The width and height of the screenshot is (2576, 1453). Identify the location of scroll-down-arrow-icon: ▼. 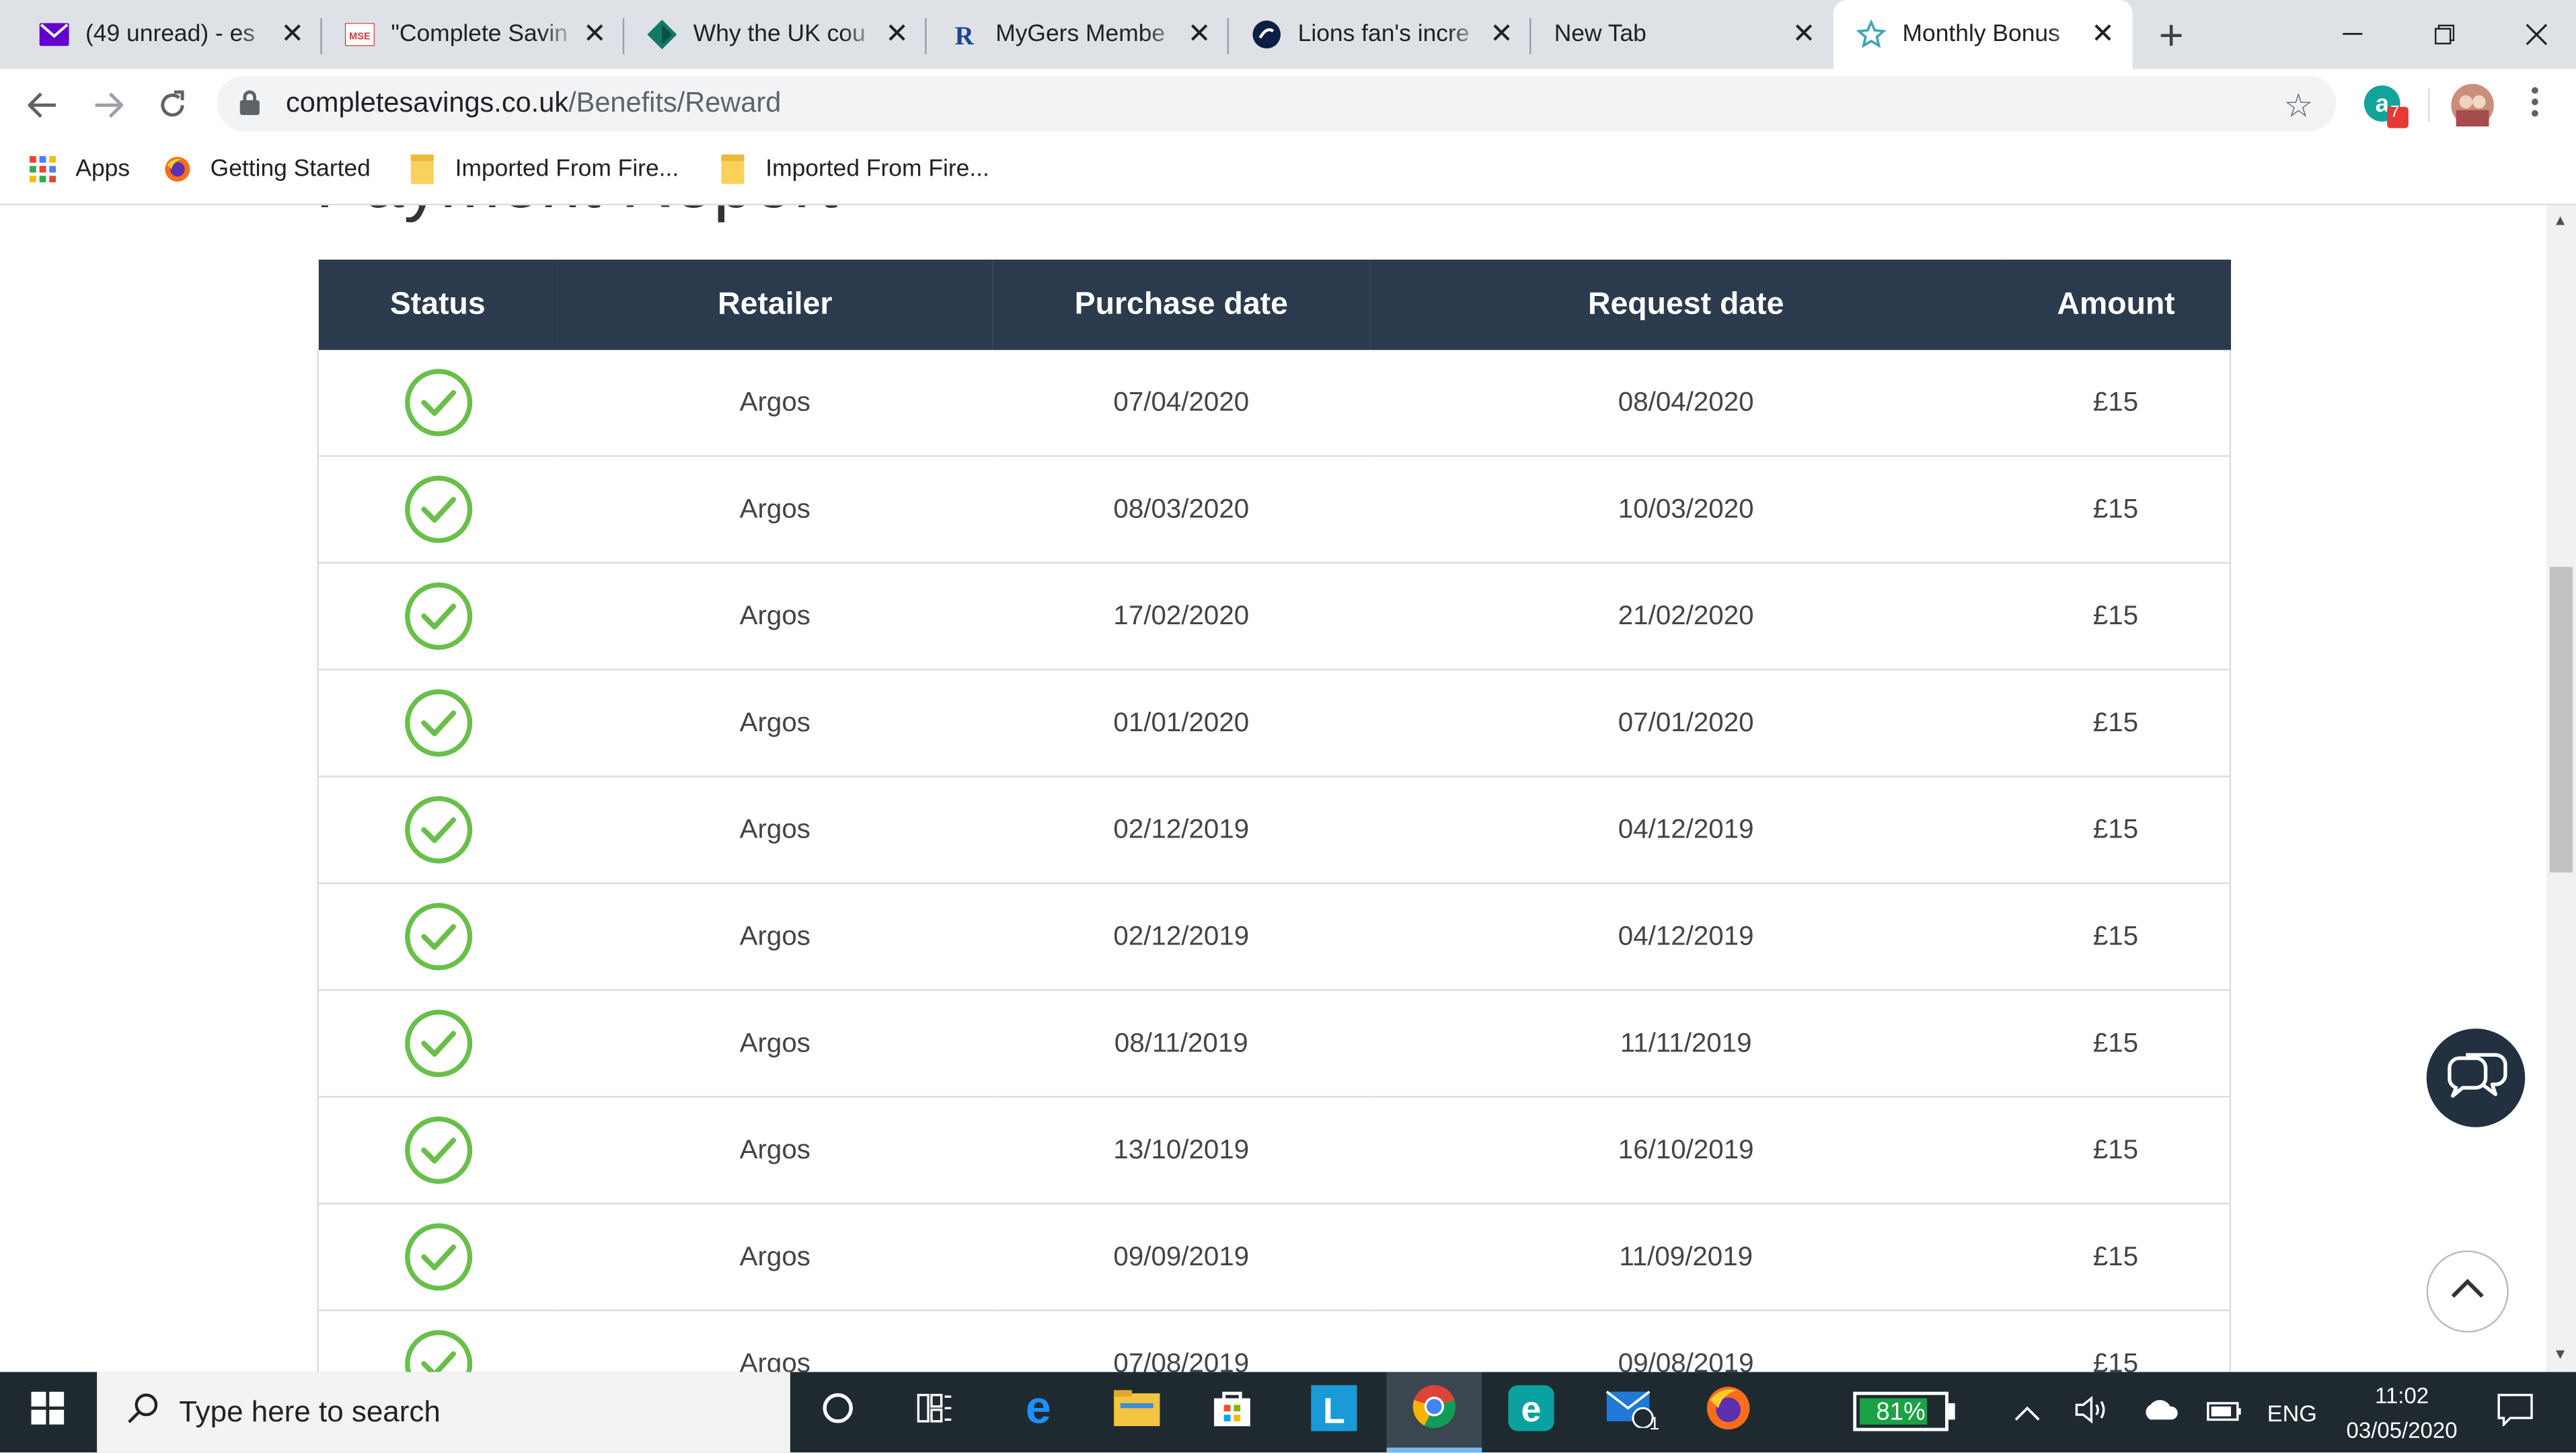
(2560, 1353).